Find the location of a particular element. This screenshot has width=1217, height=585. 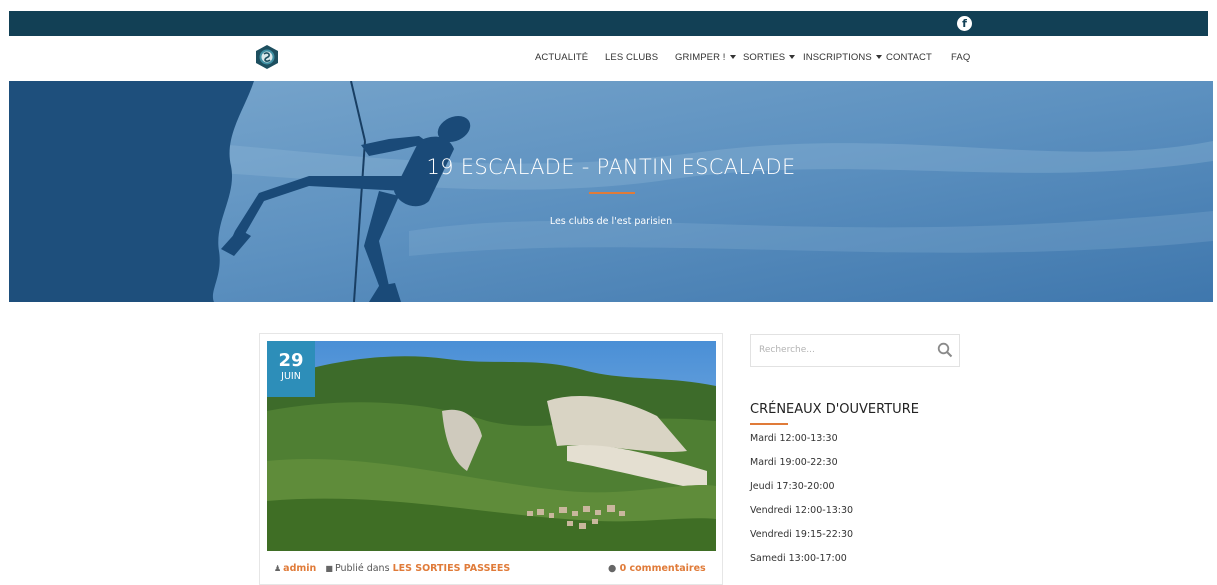

nav-item-sorties: SORTIES is located at coordinates (769, 57).